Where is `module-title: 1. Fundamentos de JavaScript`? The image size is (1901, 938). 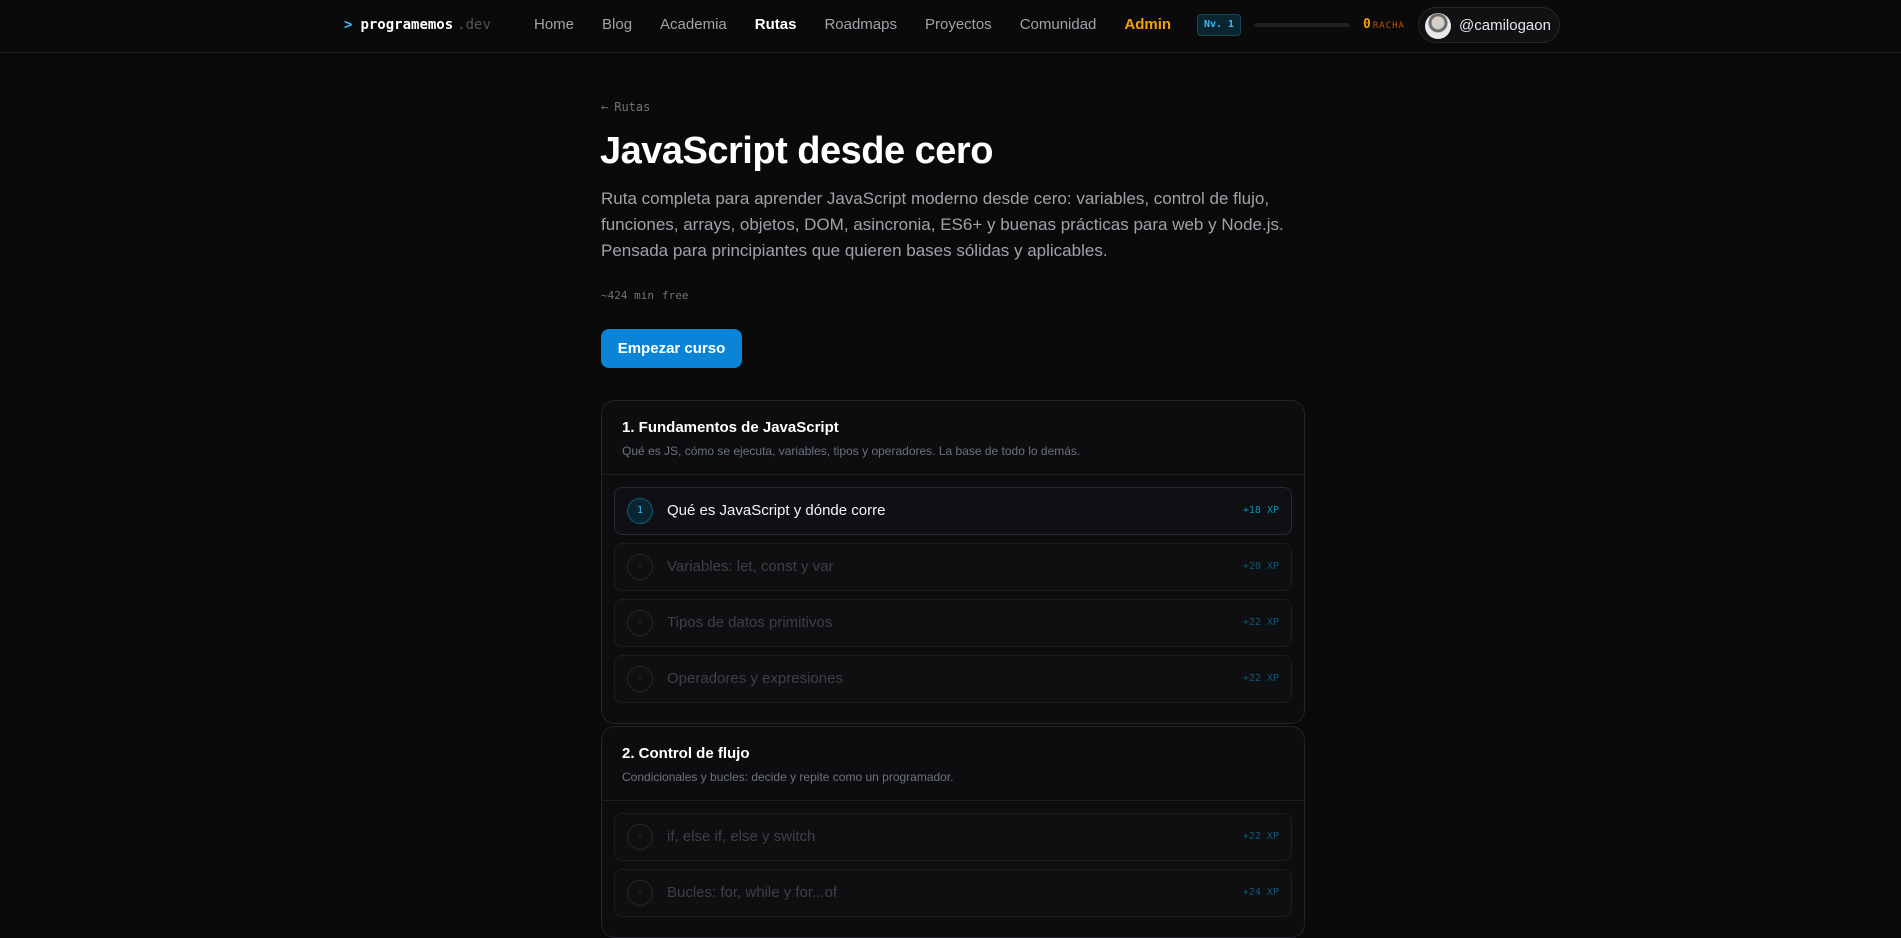 module-title: 1. Fundamentos de JavaScript is located at coordinates (730, 427).